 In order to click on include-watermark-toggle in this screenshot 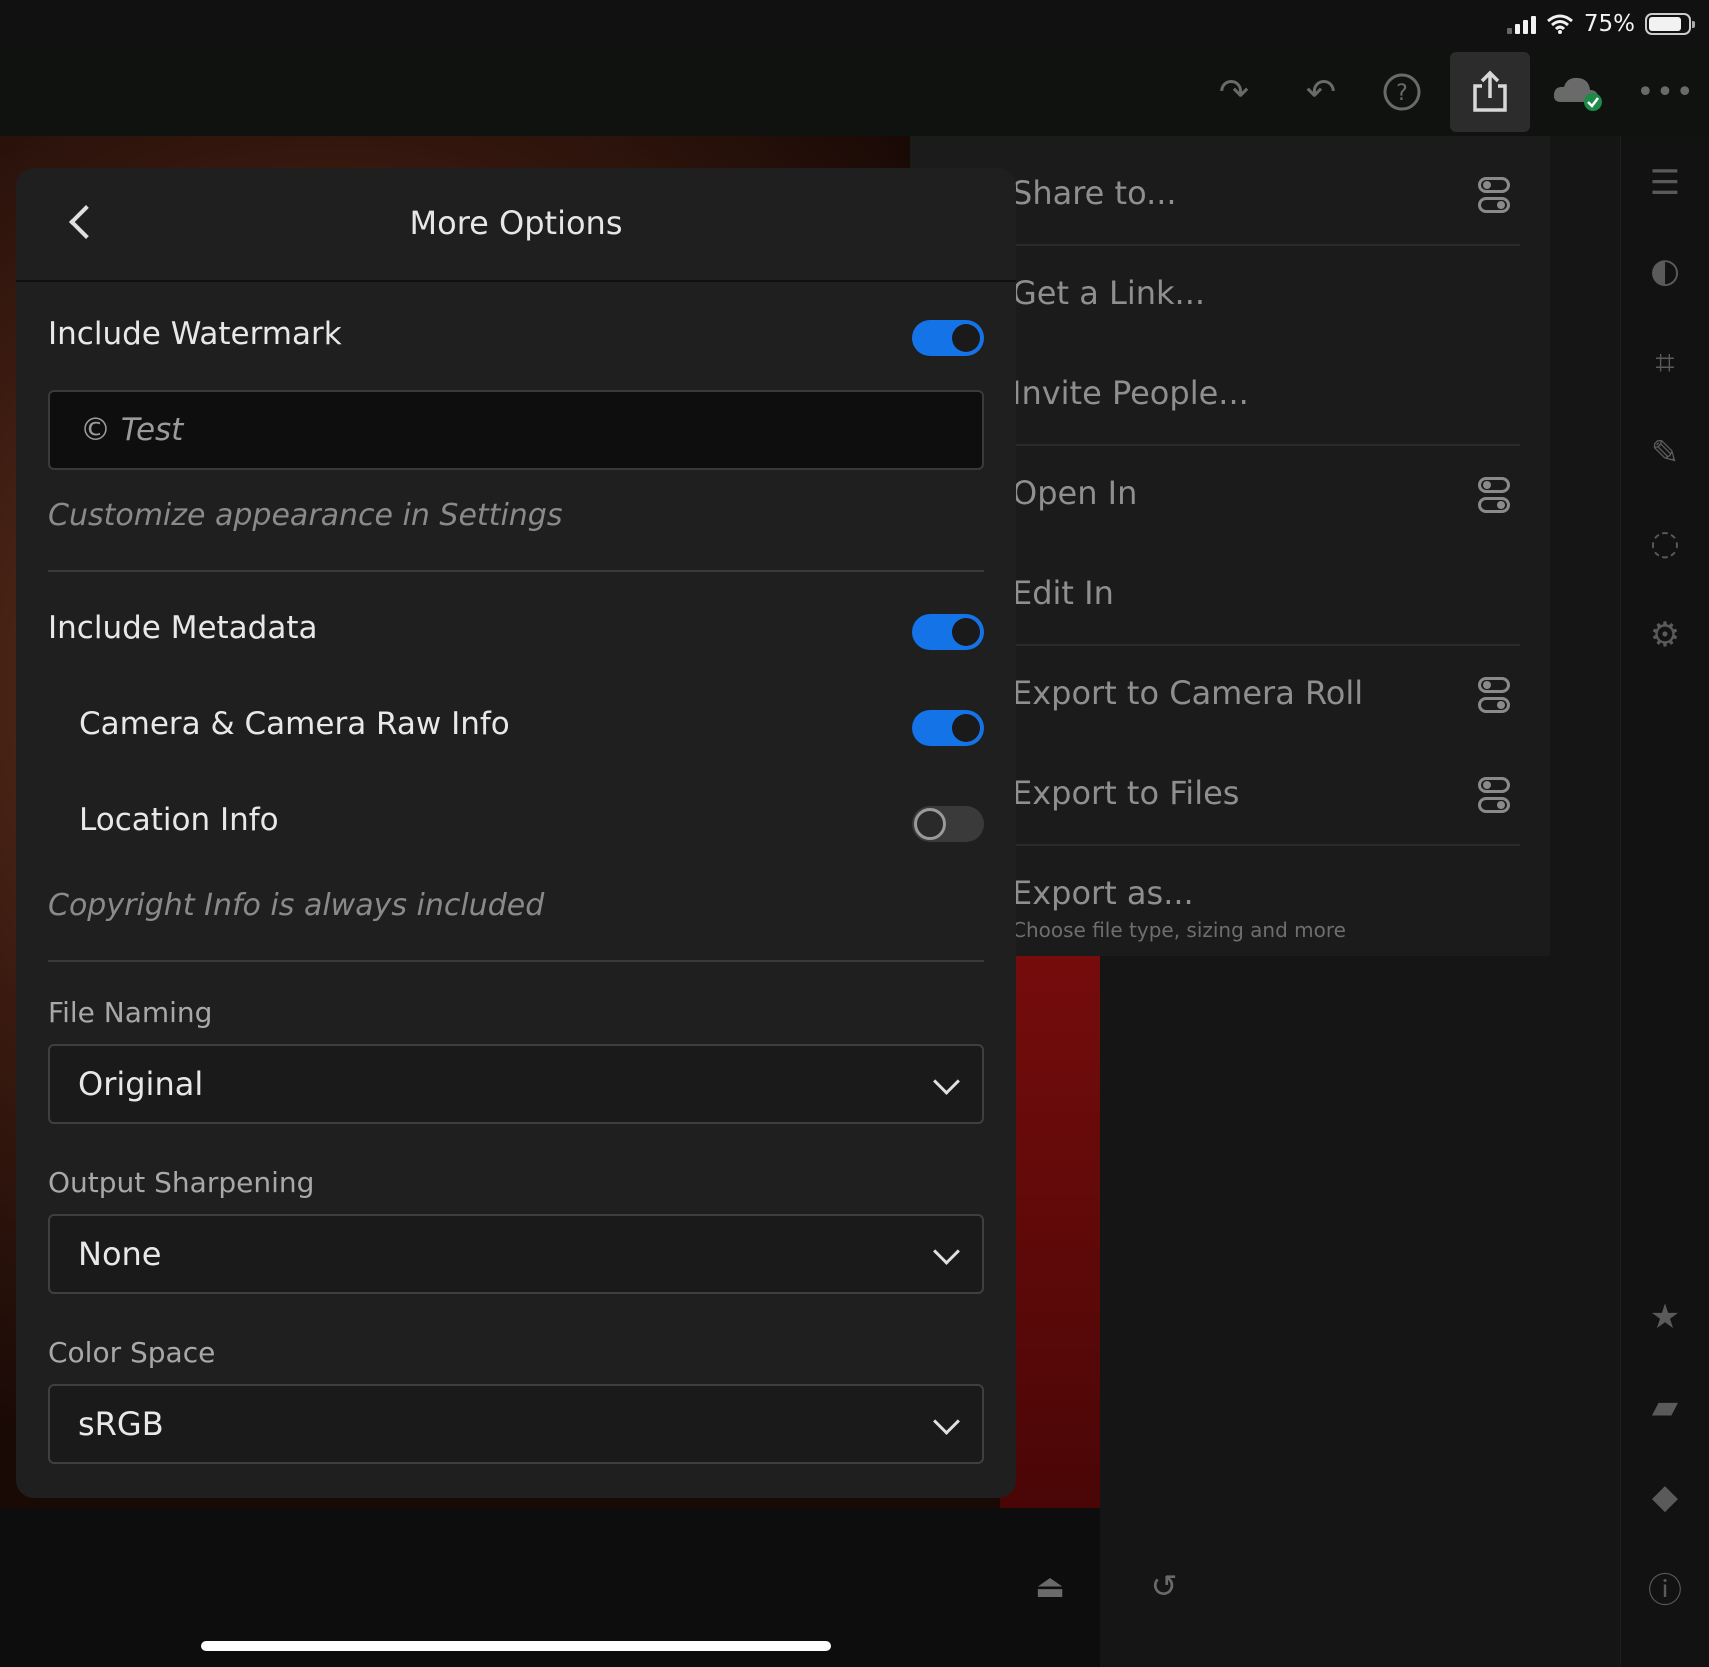, I will do `click(948, 338)`.